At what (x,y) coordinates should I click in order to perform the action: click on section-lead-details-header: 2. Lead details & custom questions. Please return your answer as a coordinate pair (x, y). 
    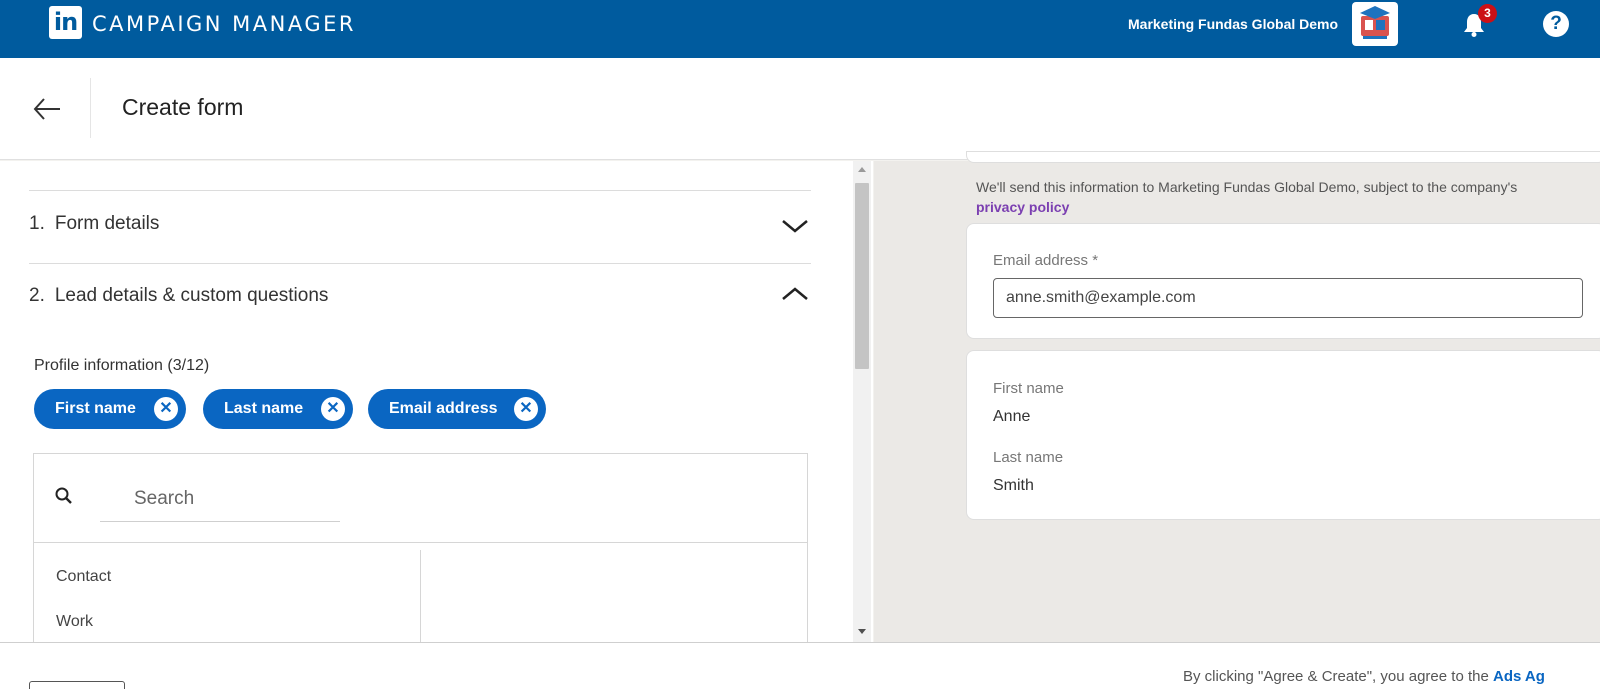
    Looking at the image, I should click on (178, 296).